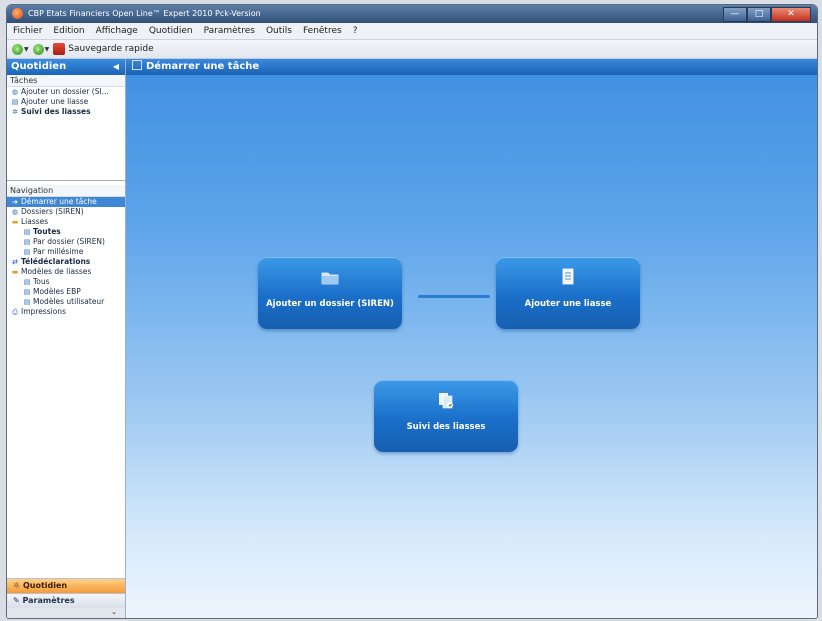 Image resolution: width=822 pixels, height=621 pixels. I want to click on collapse-sidebar-icon: ◀, so click(116, 67).